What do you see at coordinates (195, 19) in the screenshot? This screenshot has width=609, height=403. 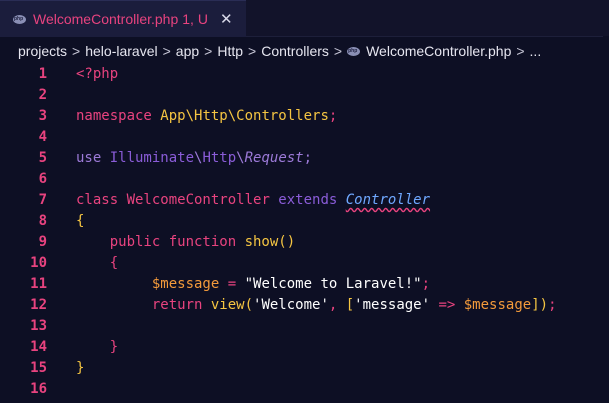 I see `tab-status: 1, U` at bounding box center [195, 19].